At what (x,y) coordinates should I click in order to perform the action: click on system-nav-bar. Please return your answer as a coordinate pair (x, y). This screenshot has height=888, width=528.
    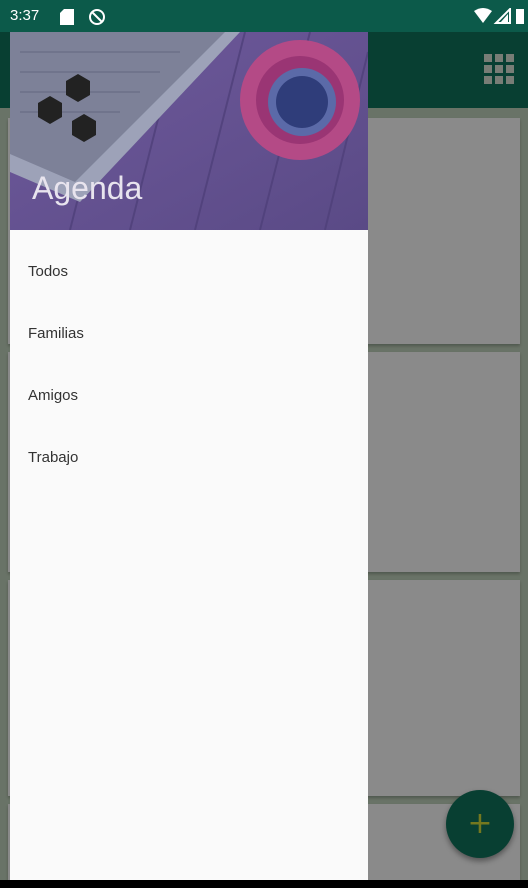
    Looking at the image, I should click on (264, 884).